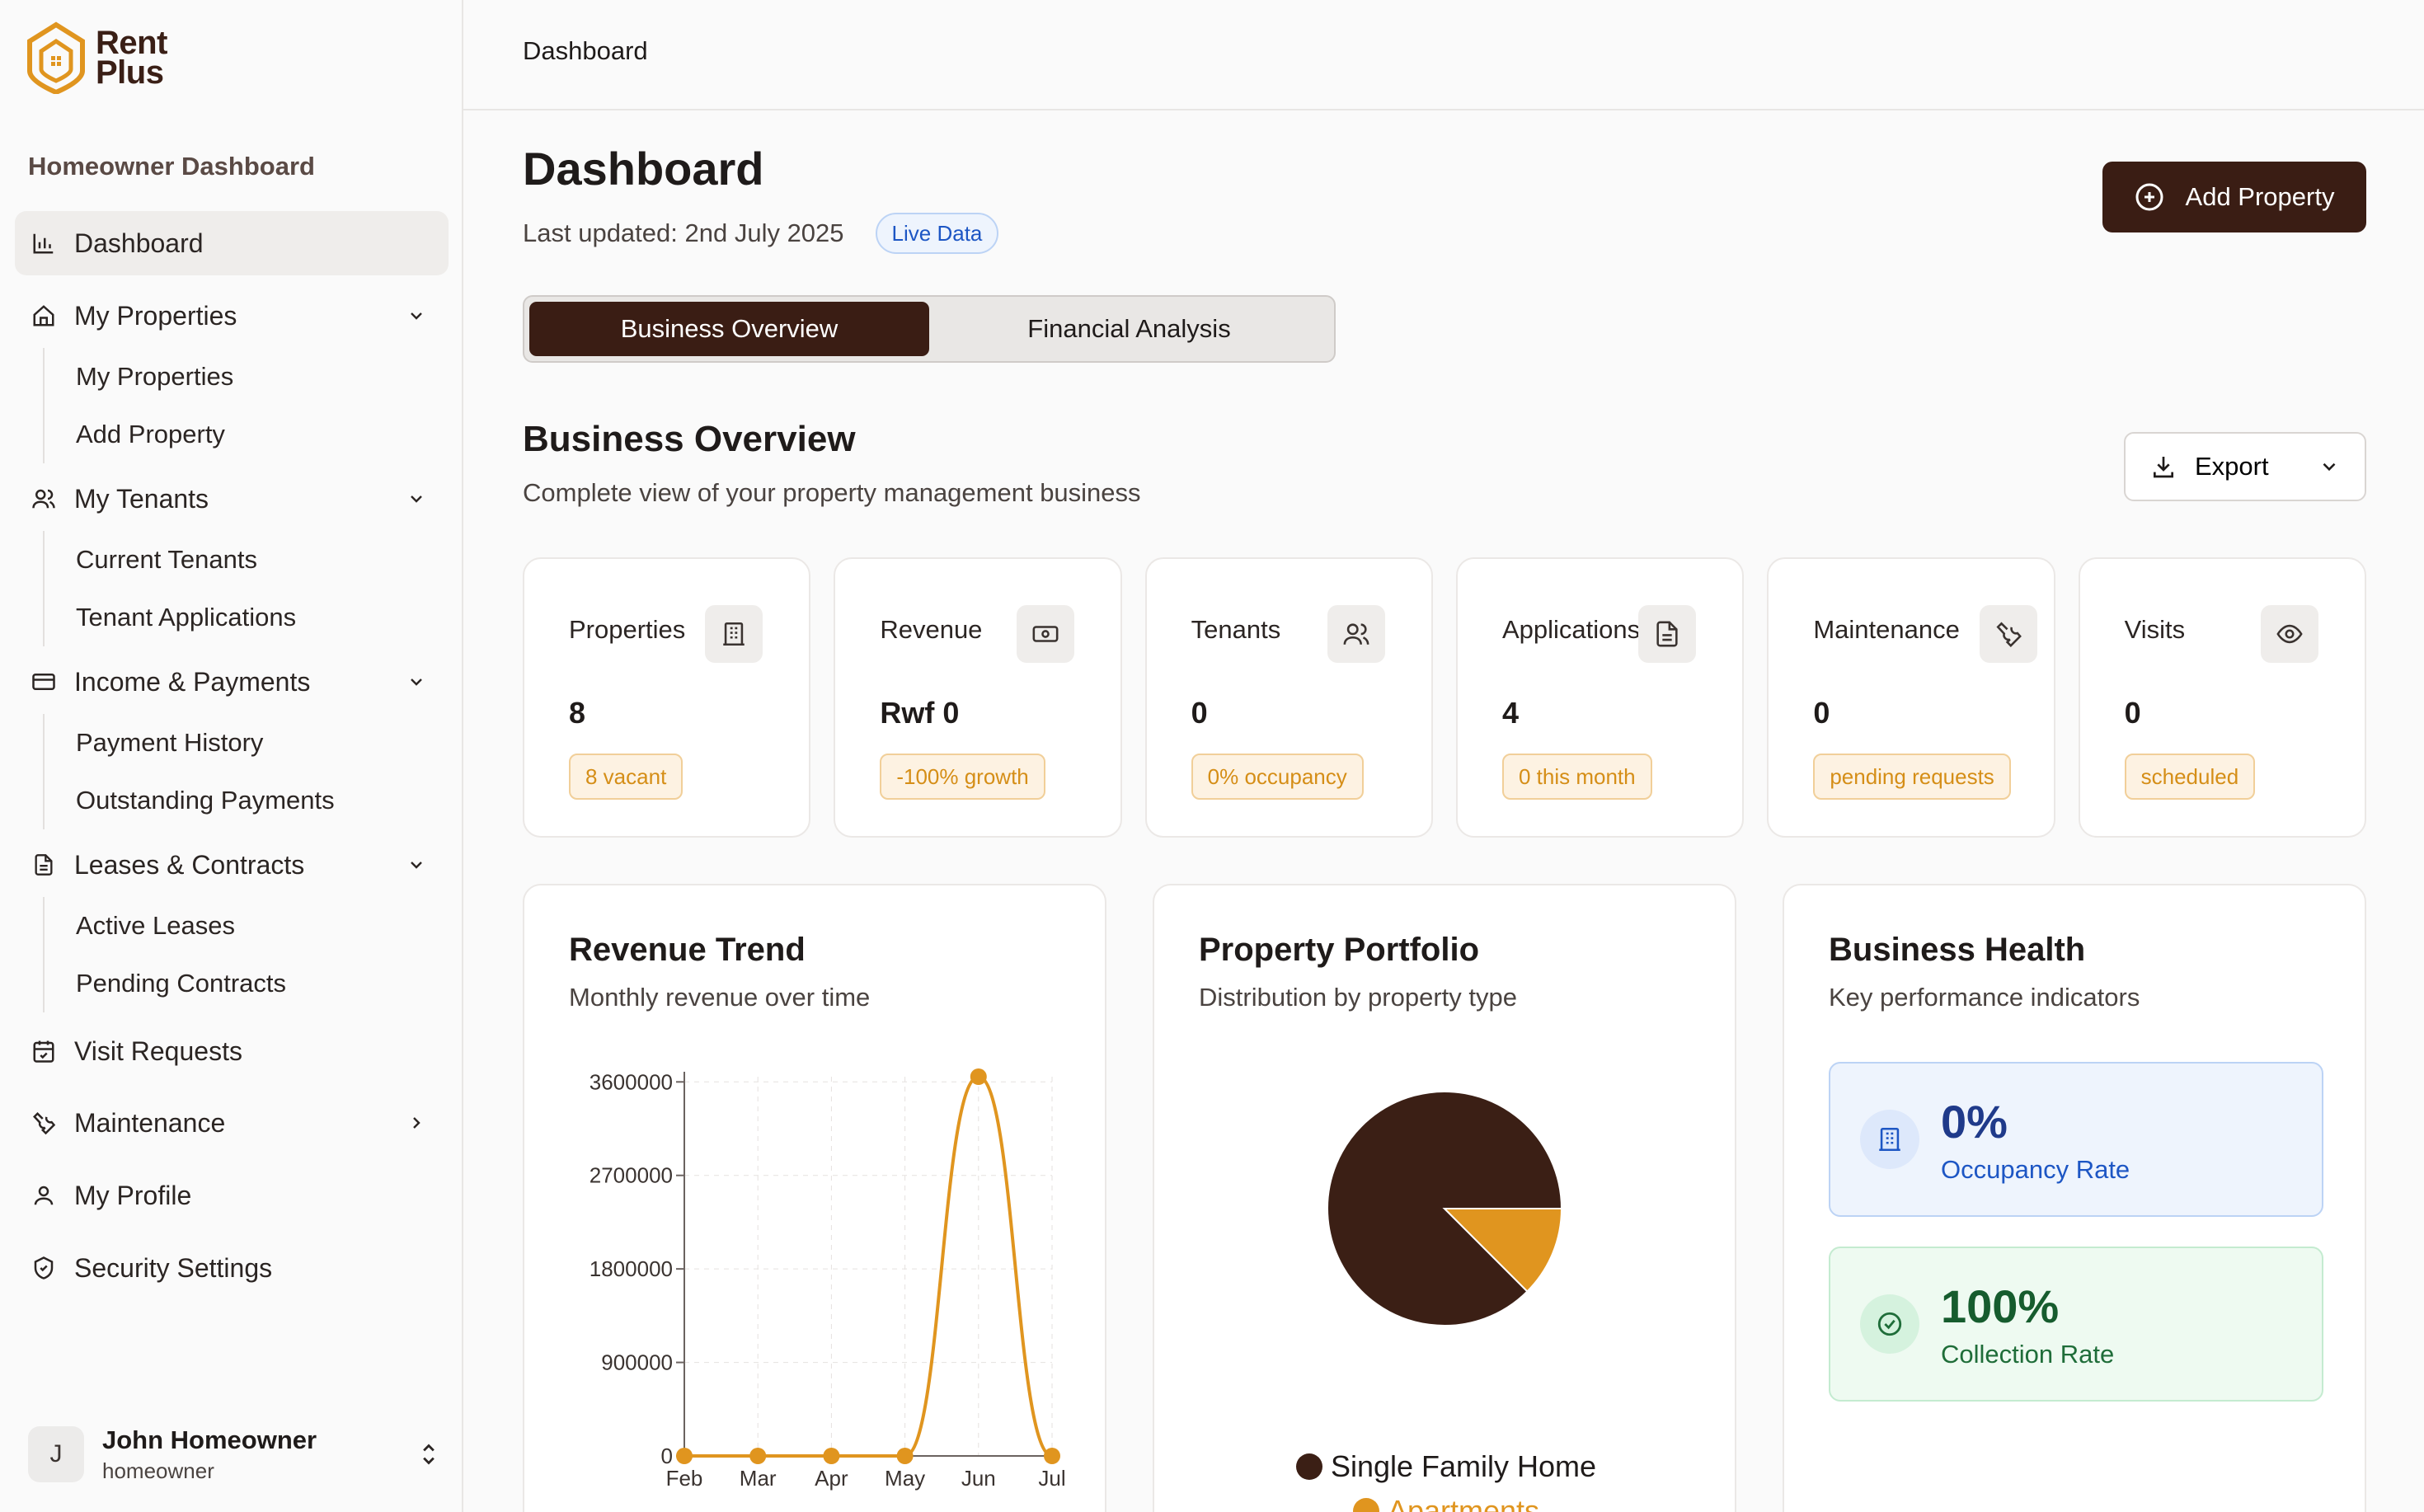  Describe the element at coordinates (631, 1269) in the screenshot. I see `y-tick-label: 1800000` at that location.